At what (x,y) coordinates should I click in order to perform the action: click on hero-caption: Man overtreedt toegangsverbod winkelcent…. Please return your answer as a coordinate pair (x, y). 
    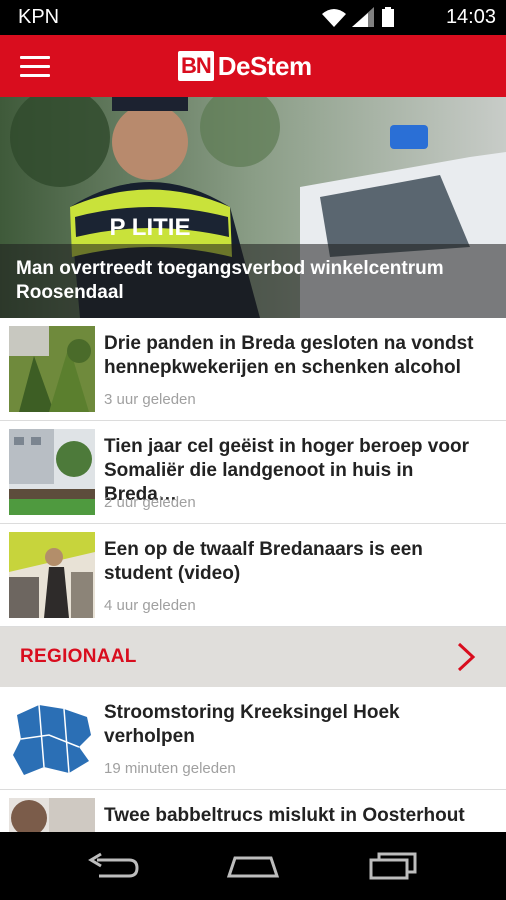
    Looking at the image, I should click on (253, 281).